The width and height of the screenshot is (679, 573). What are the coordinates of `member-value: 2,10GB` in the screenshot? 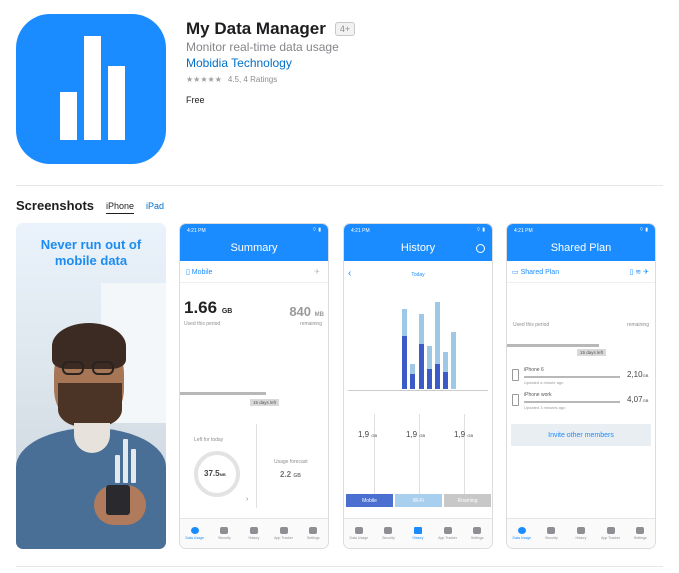 It's located at (638, 374).